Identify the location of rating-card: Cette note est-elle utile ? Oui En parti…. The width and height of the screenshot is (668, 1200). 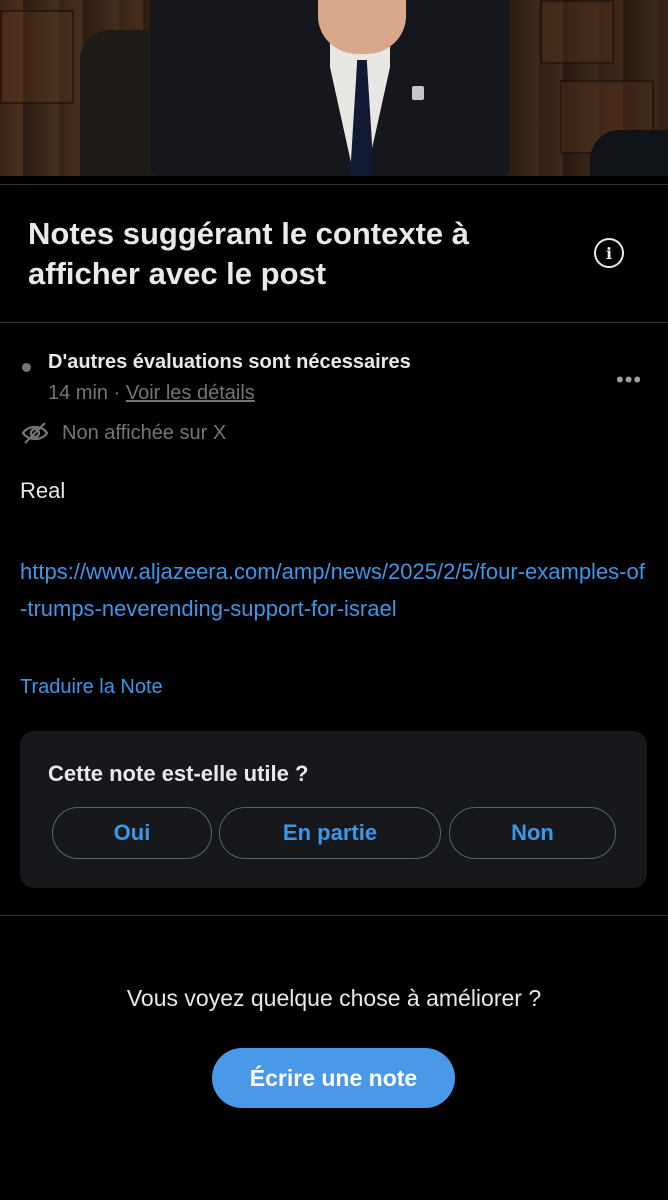
(333, 809).